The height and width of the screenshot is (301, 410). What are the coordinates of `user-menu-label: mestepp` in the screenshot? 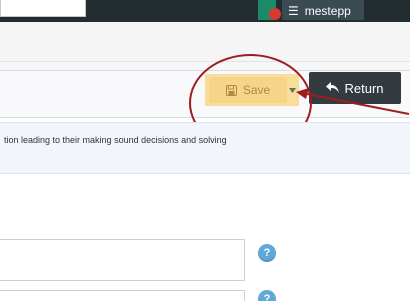 It's located at (327, 11).